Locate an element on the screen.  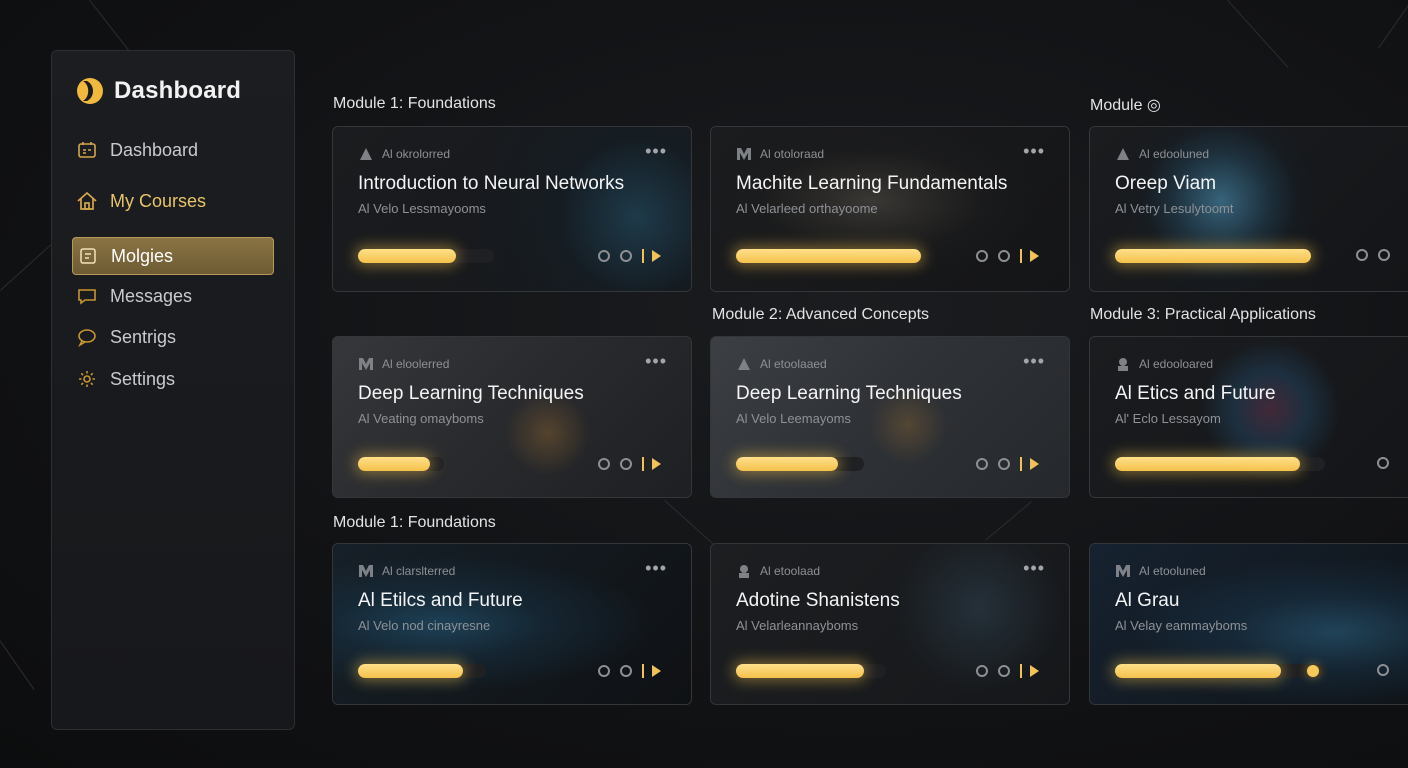
module-heading: Module 1: Foundations is located at coordinates (414, 522).